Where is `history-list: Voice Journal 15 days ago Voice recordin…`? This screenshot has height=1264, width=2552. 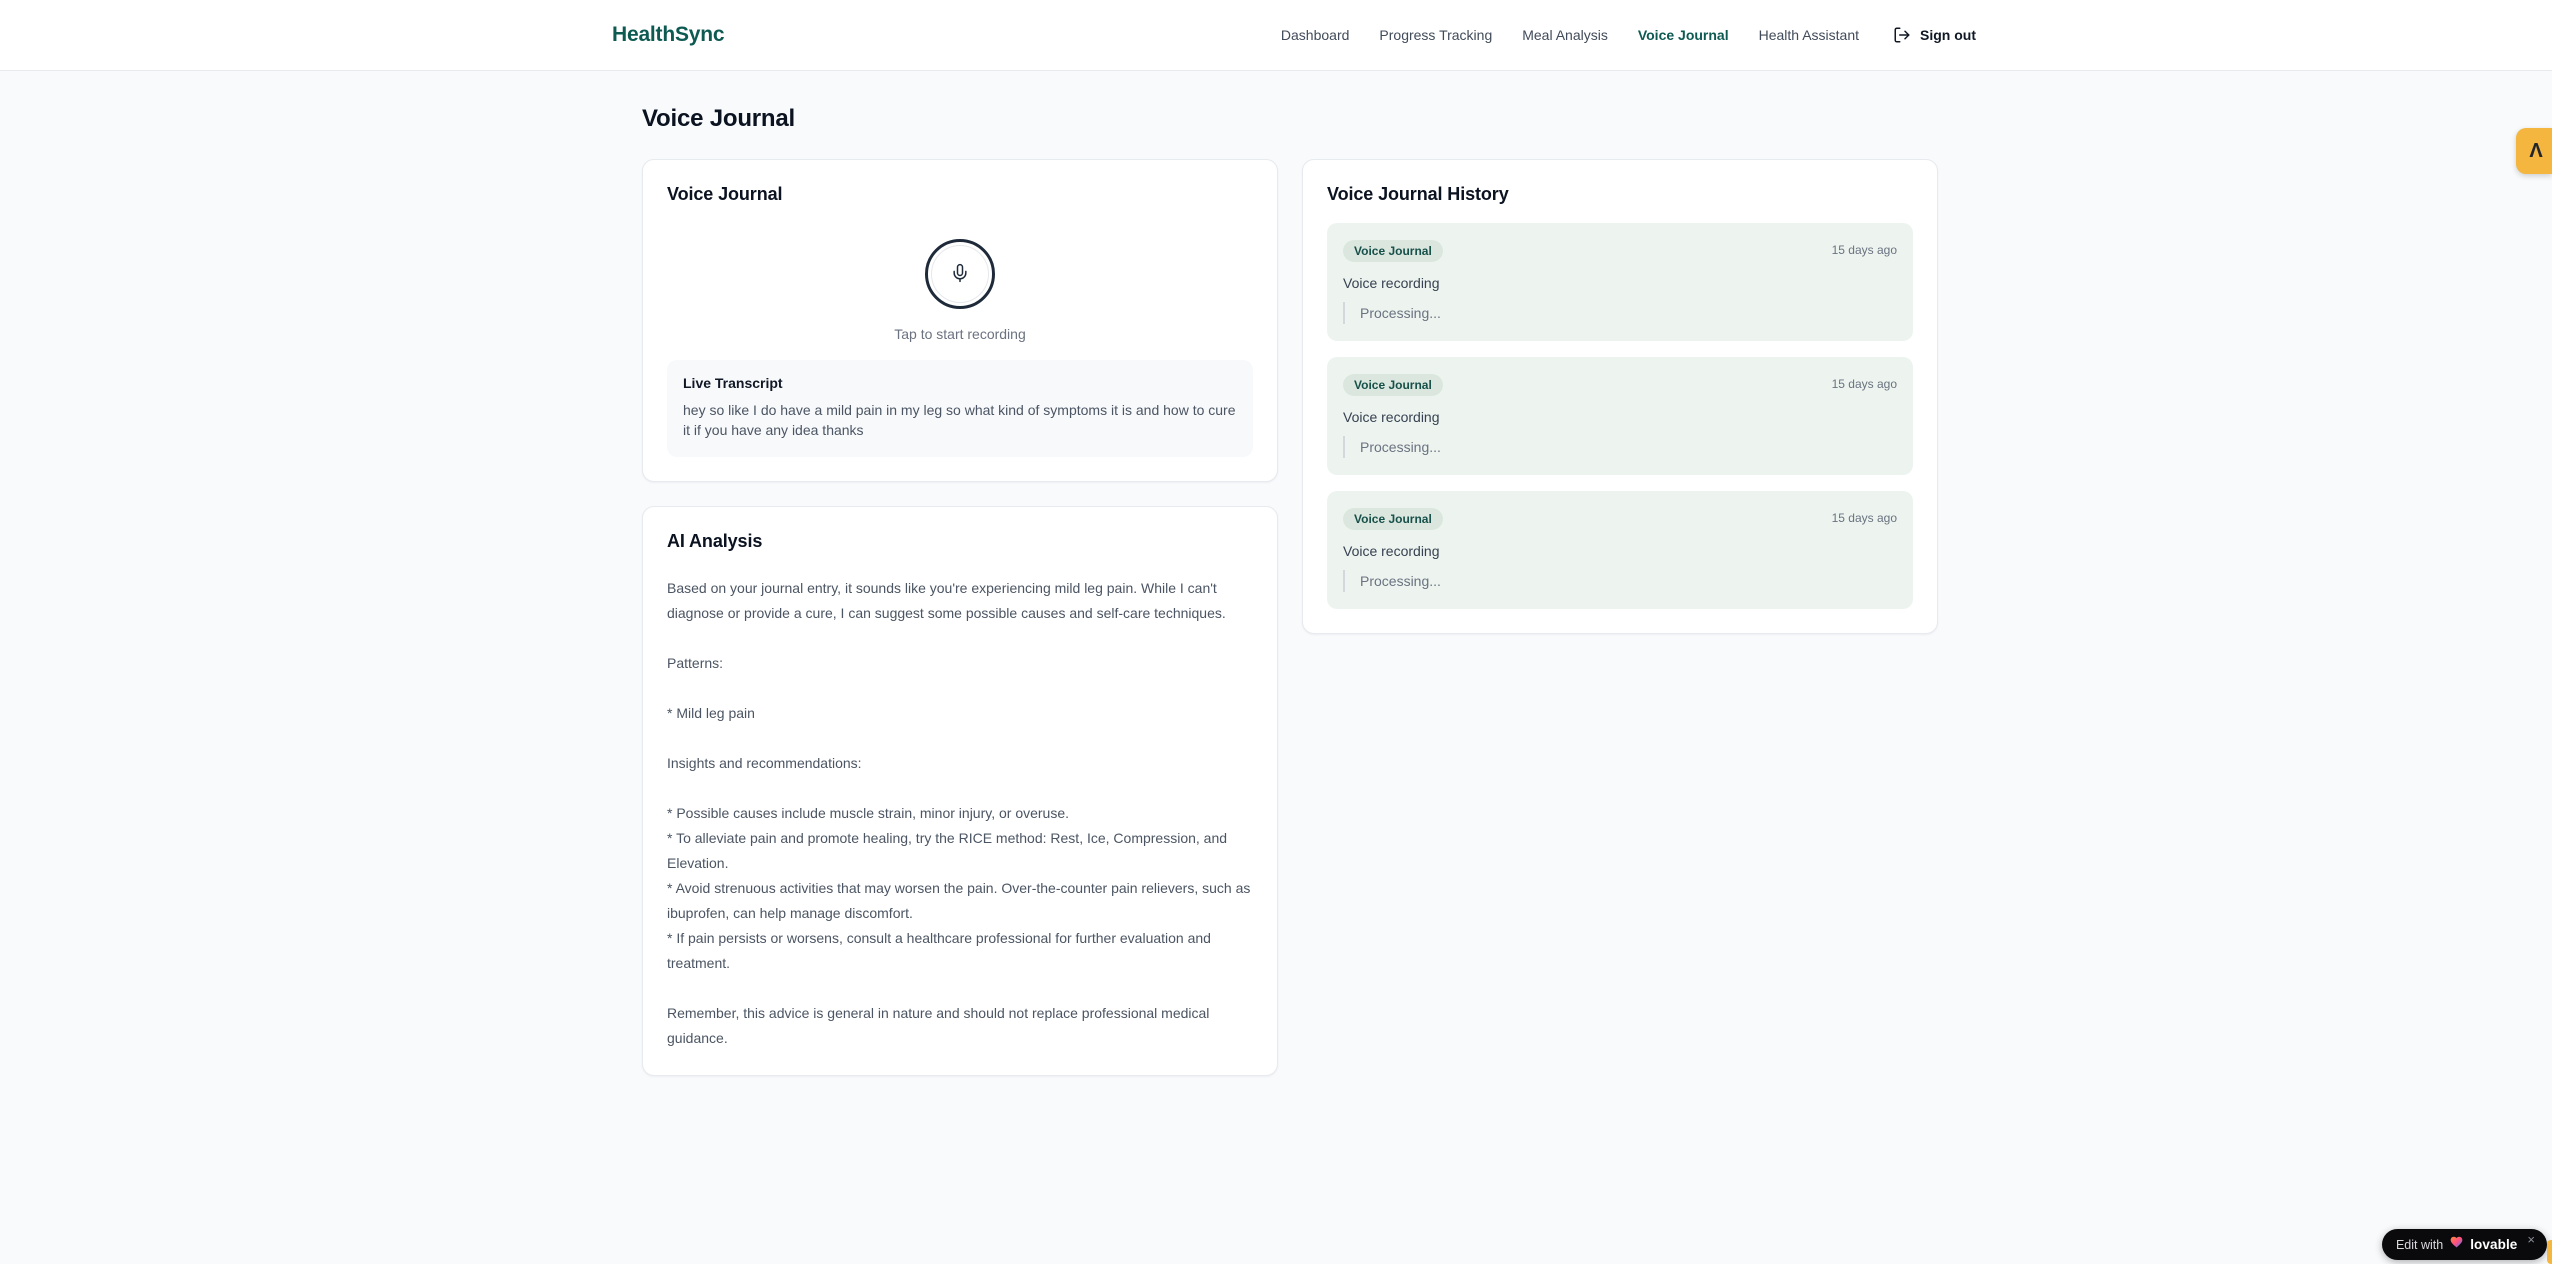 history-list: Voice Journal 15 days ago Voice recordin… is located at coordinates (1620, 416).